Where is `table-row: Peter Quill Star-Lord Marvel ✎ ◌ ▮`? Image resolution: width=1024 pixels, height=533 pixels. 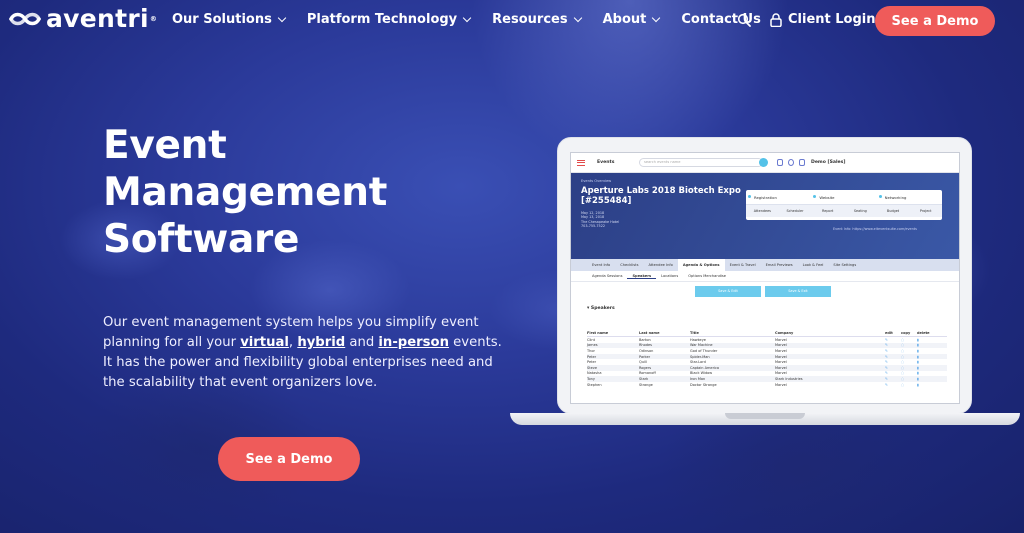 table-row: Peter Quill Star-Lord Marvel ✎ ◌ ▮ is located at coordinates (767, 362).